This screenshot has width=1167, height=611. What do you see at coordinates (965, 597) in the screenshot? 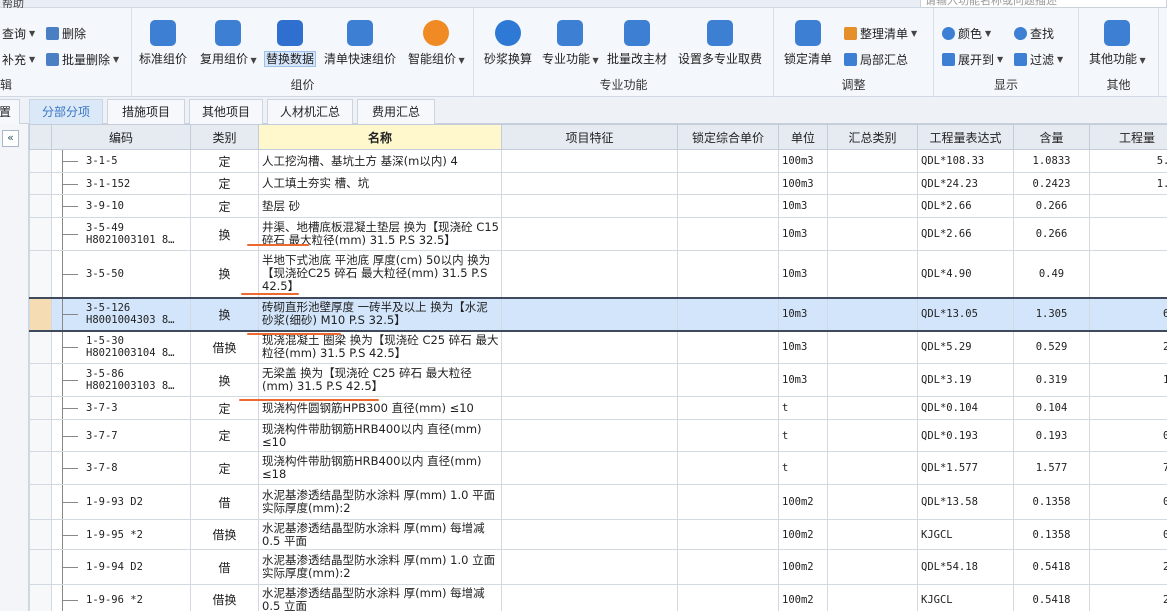
I see `expression-cell: KJGCL` at bounding box center [965, 597].